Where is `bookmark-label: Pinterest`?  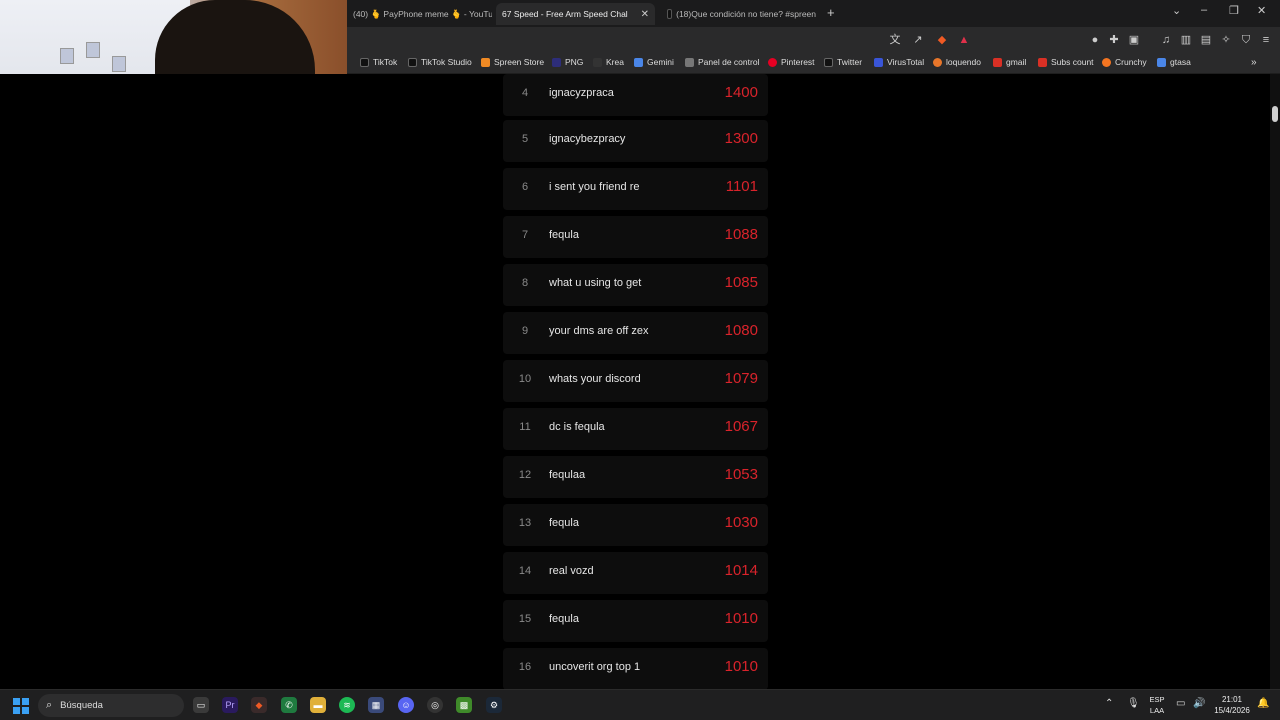 bookmark-label: Pinterest is located at coordinates (798, 62).